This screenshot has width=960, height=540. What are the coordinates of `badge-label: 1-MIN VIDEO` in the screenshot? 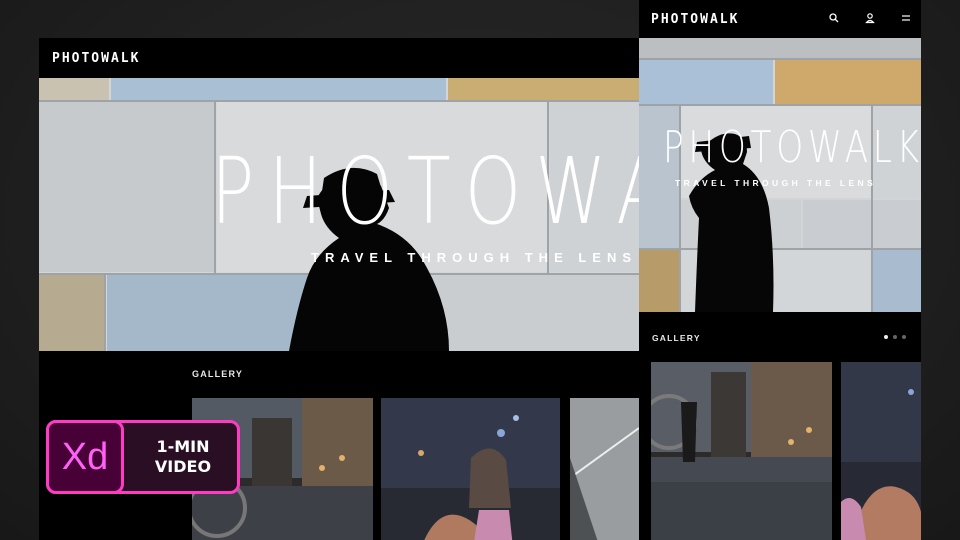 It's located at (183, 457).